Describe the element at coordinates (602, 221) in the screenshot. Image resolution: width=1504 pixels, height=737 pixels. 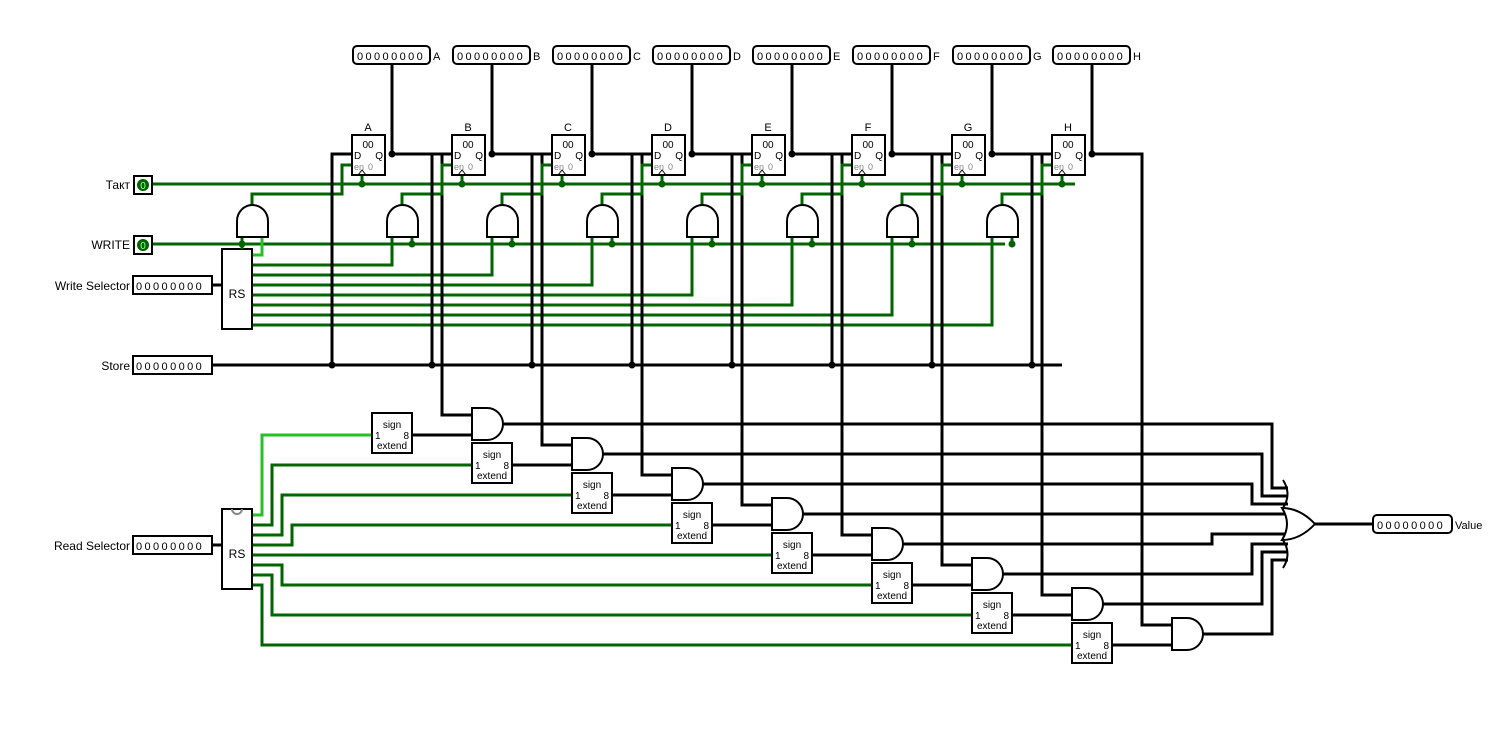
I see `write-and-gate-D` at that location.